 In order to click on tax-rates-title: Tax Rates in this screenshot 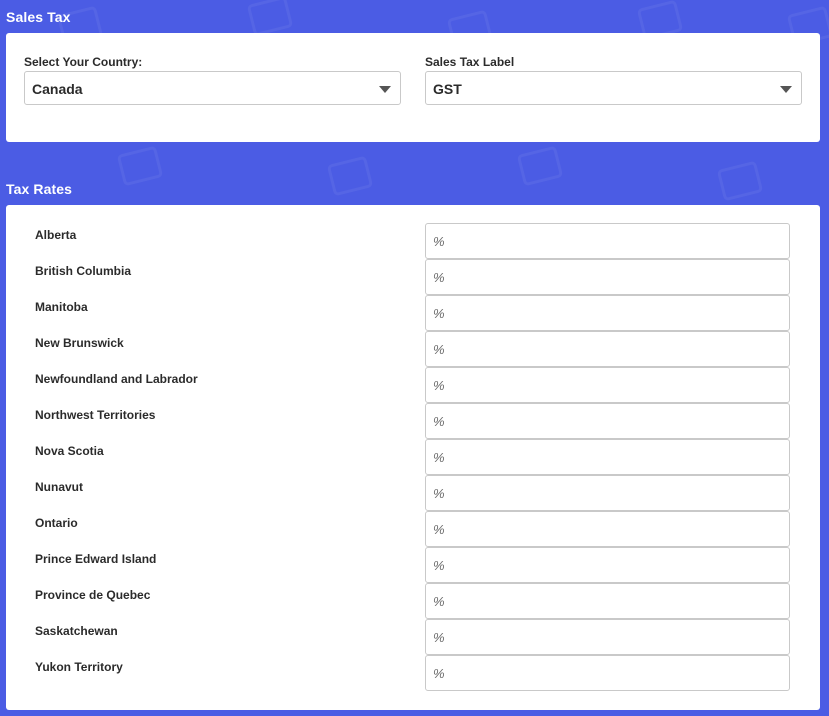, I will do `click(39, 189)`.